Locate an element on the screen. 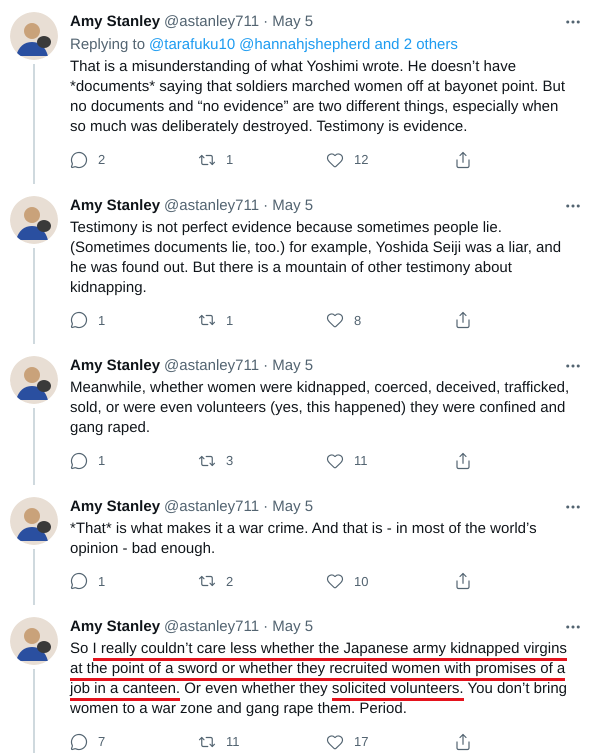  tweet-text: That is a misunderstanding of what Yoshimi wrote. He doesn’t have *documents* saying that soldiers marched women off at bayonet point. But no documents and “no evidence” are two different things, especially when so much was deliberately destroyed. Testimony is evidence. is located at coordinates (318, 97).